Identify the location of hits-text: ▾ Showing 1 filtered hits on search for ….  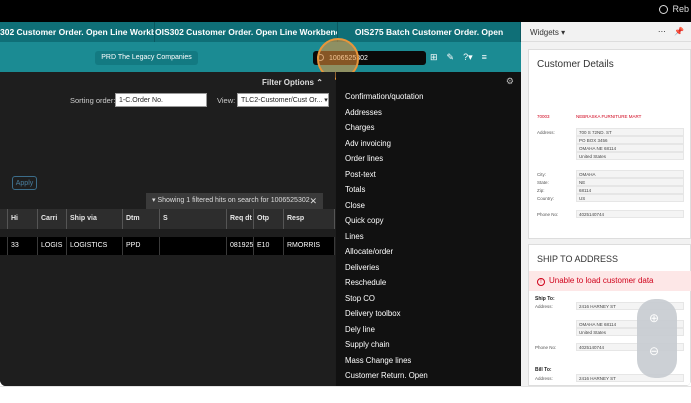
(231, 200).